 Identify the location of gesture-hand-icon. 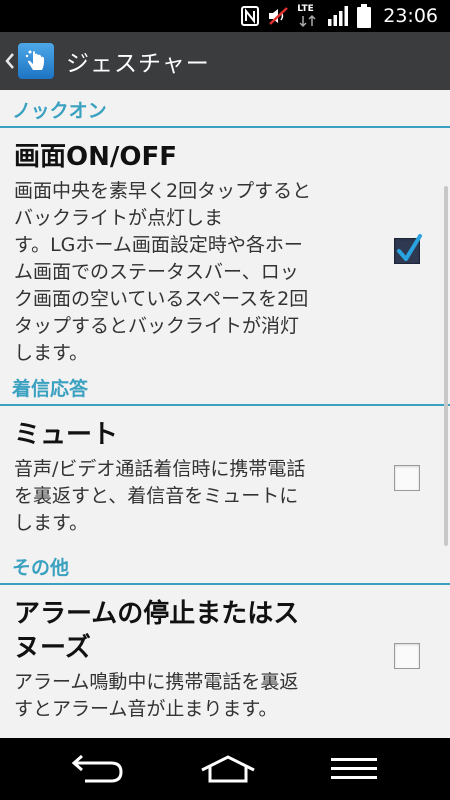
(36, 61).